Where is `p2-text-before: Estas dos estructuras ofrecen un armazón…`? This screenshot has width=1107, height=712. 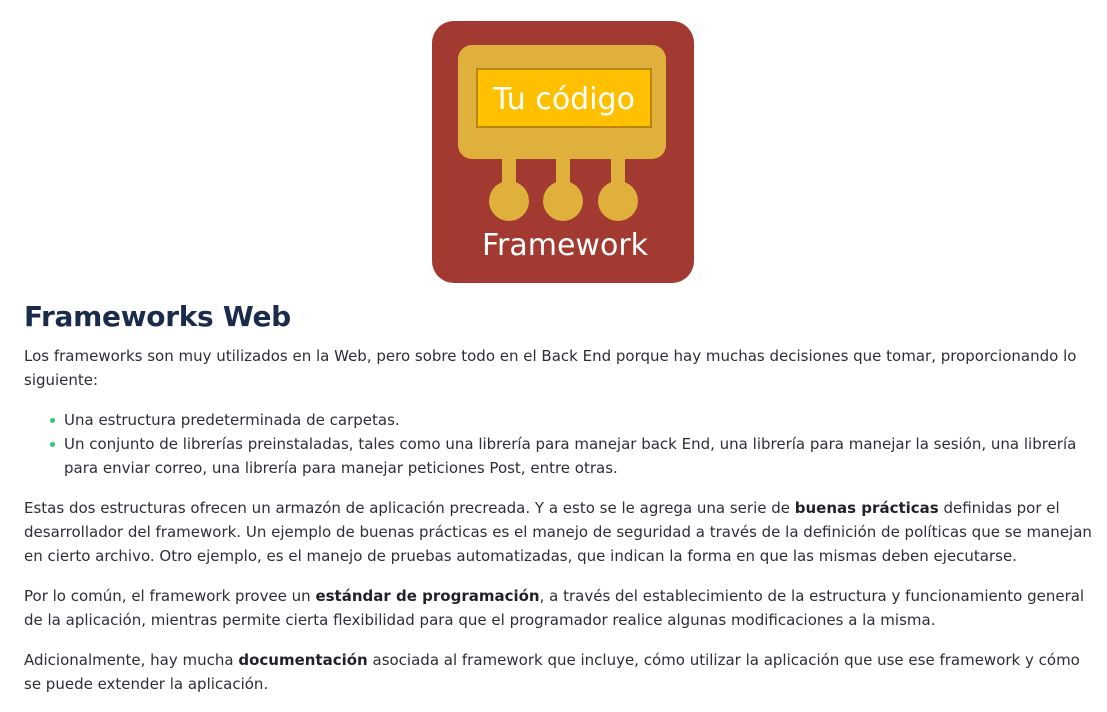
p2-text-before: Estas dos estructuras ofrecen un armazón… is located at coordinates (409, 508).